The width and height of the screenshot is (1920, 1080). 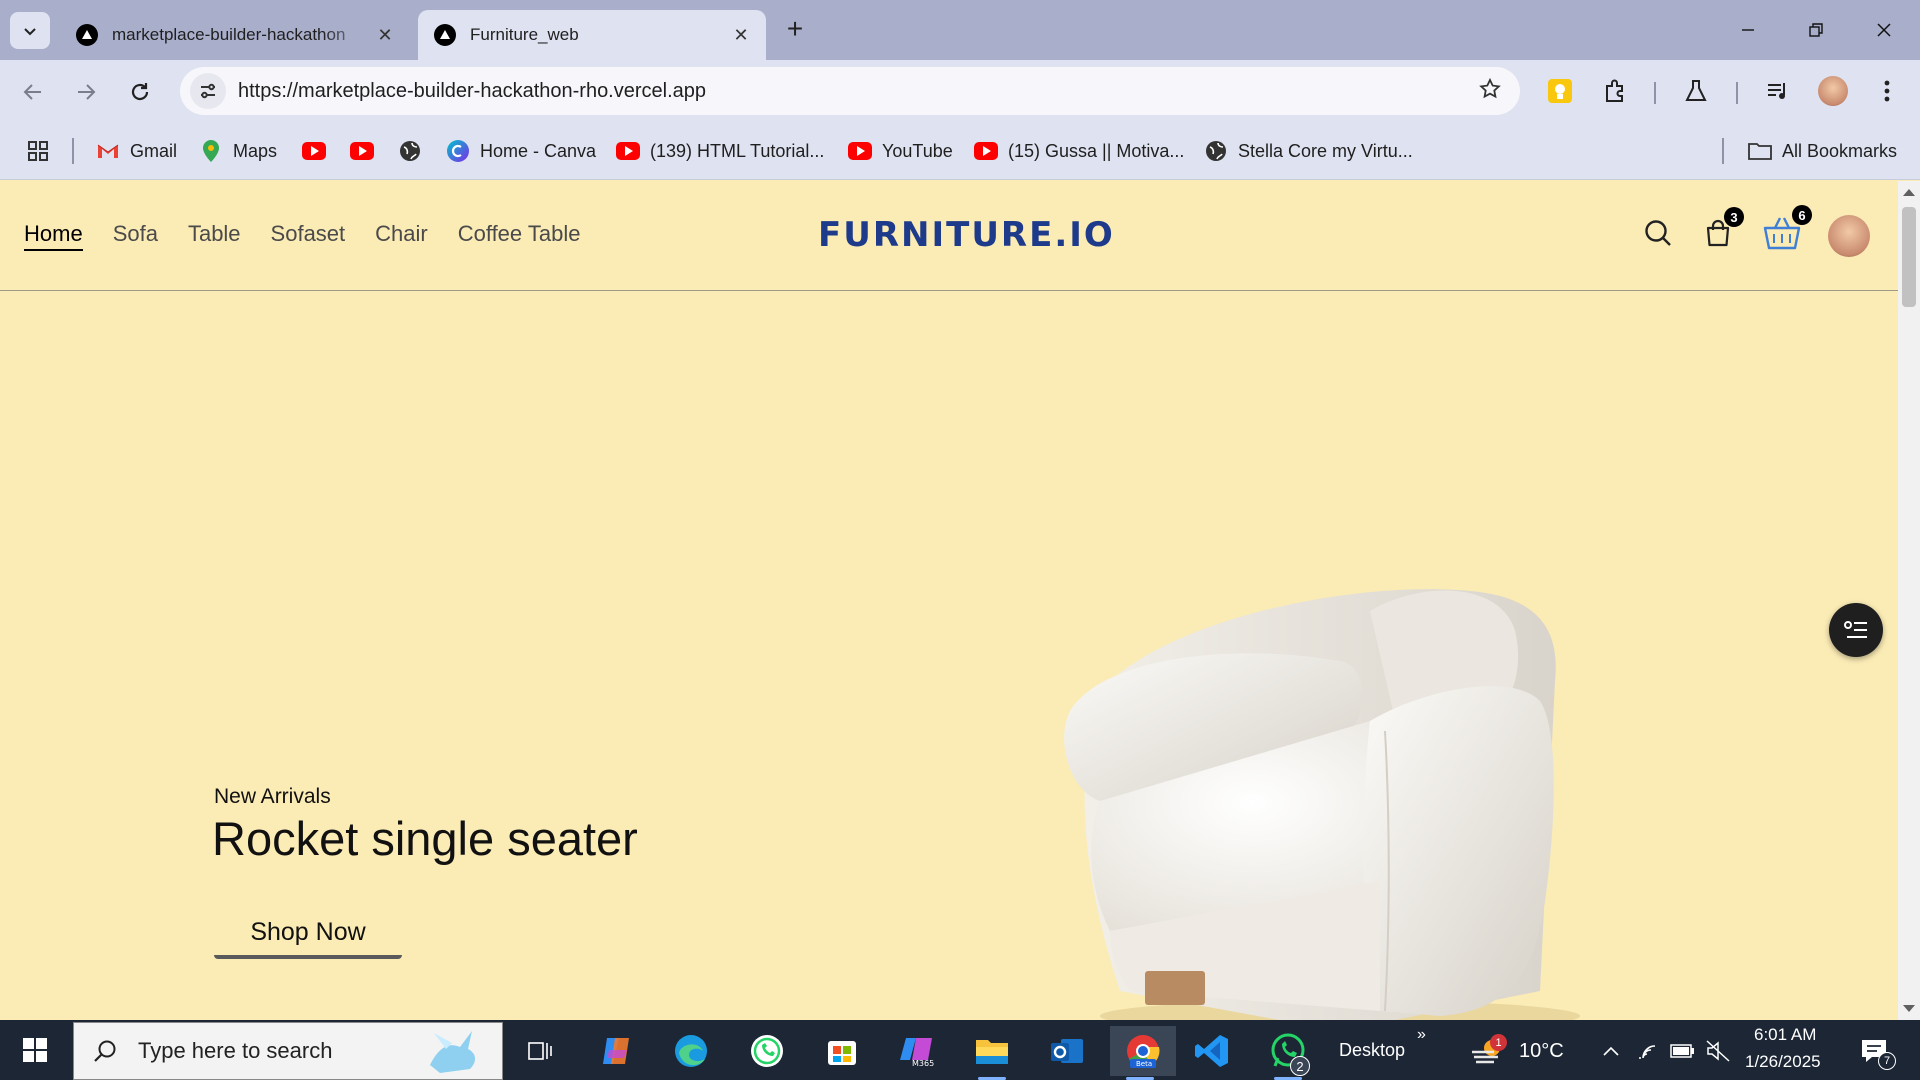 I want to click on chrome-beta-icon: Beta, so click(x=1143, y=1051).